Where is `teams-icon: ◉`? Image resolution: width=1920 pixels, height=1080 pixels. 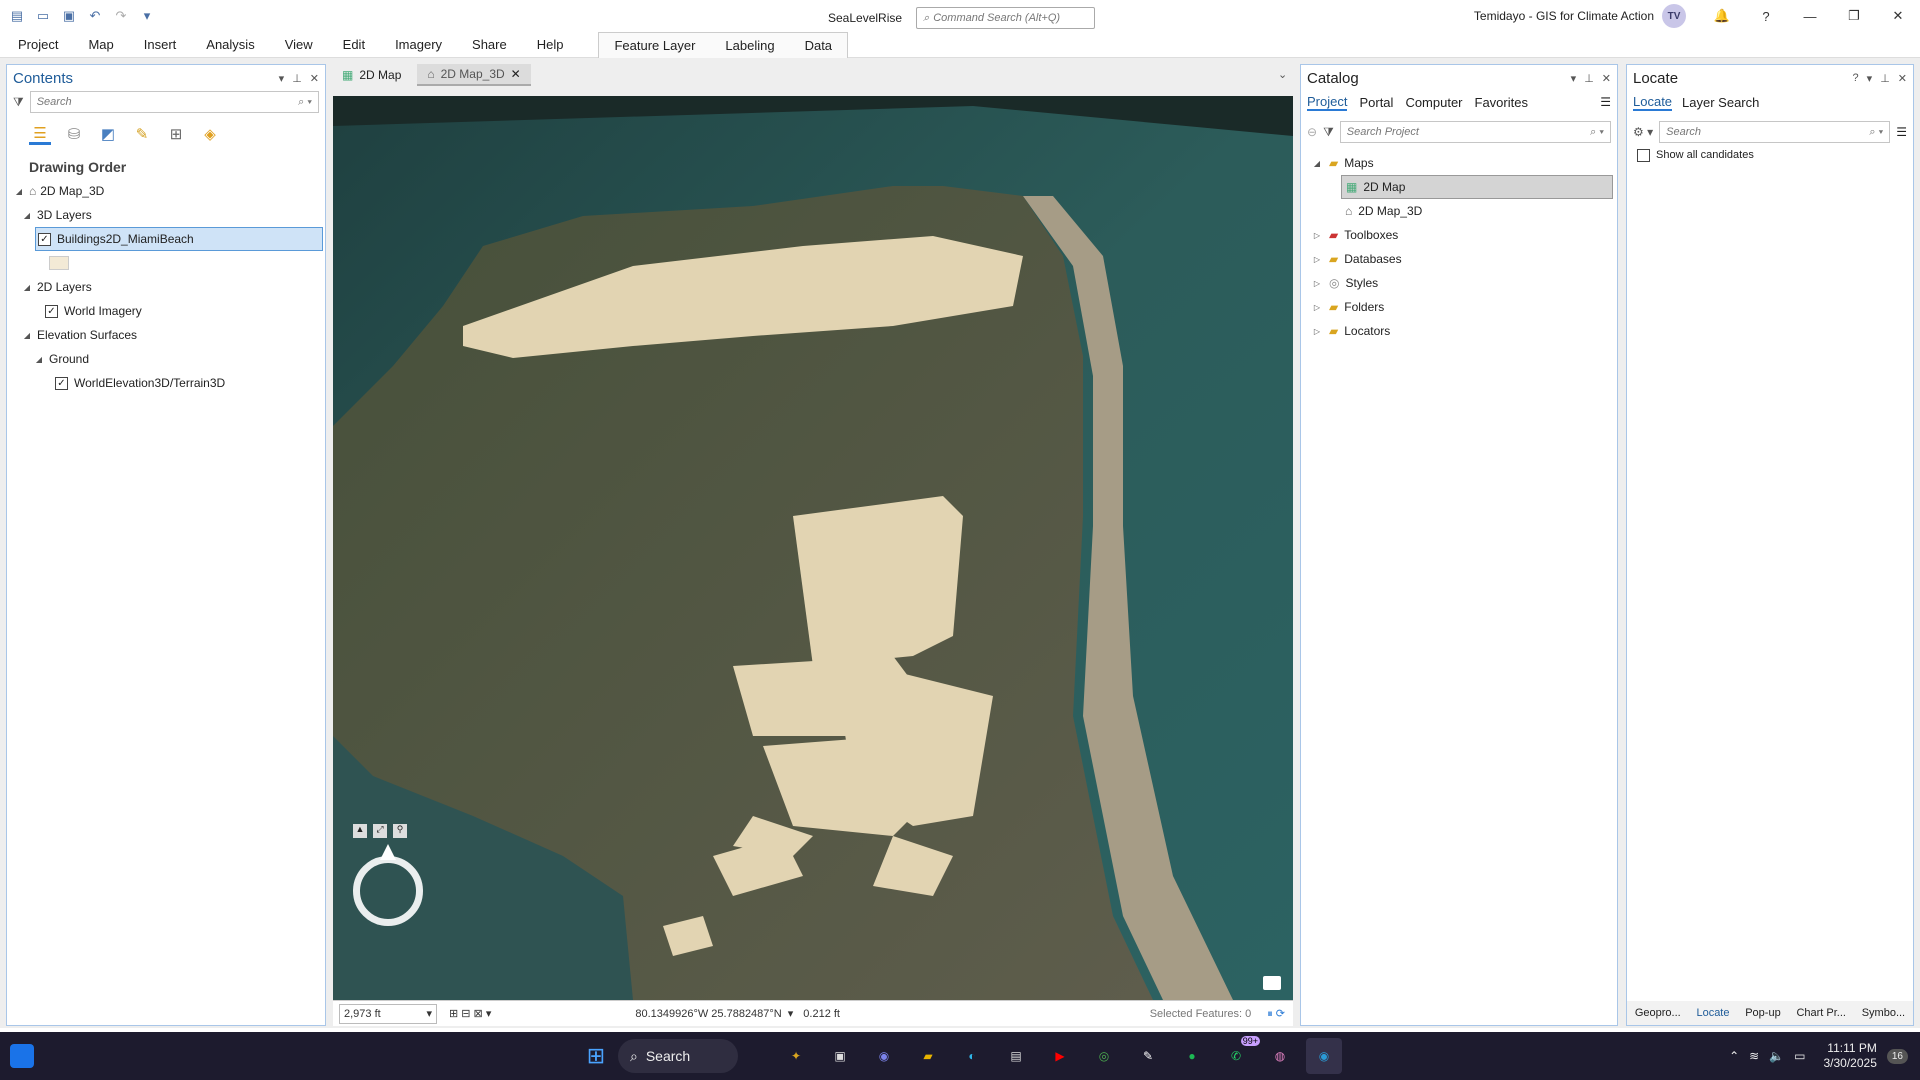 teams-icon: ◉ is located at coordinates (884, 1056).